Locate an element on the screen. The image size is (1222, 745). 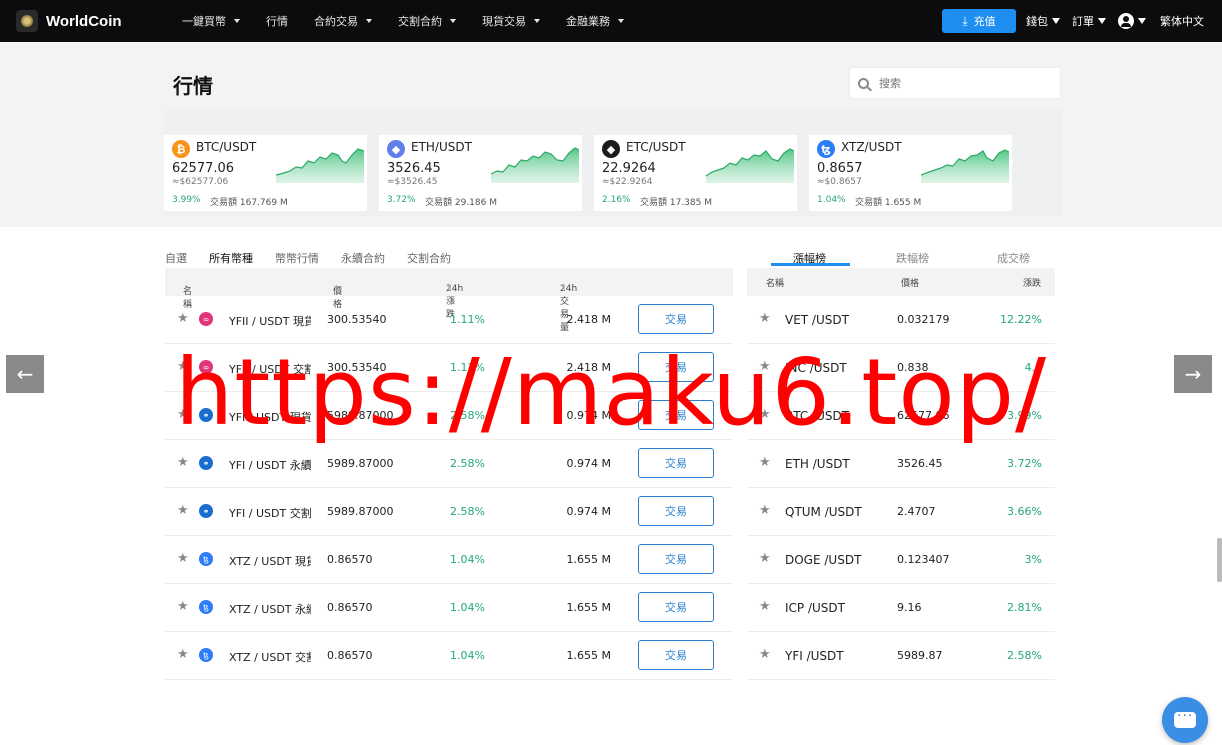
table-row: ★ ⚭ YFI / USDT 現貨 5989.87000 2.58% 0.974 M 交易 is located at coordinates (449, 416).